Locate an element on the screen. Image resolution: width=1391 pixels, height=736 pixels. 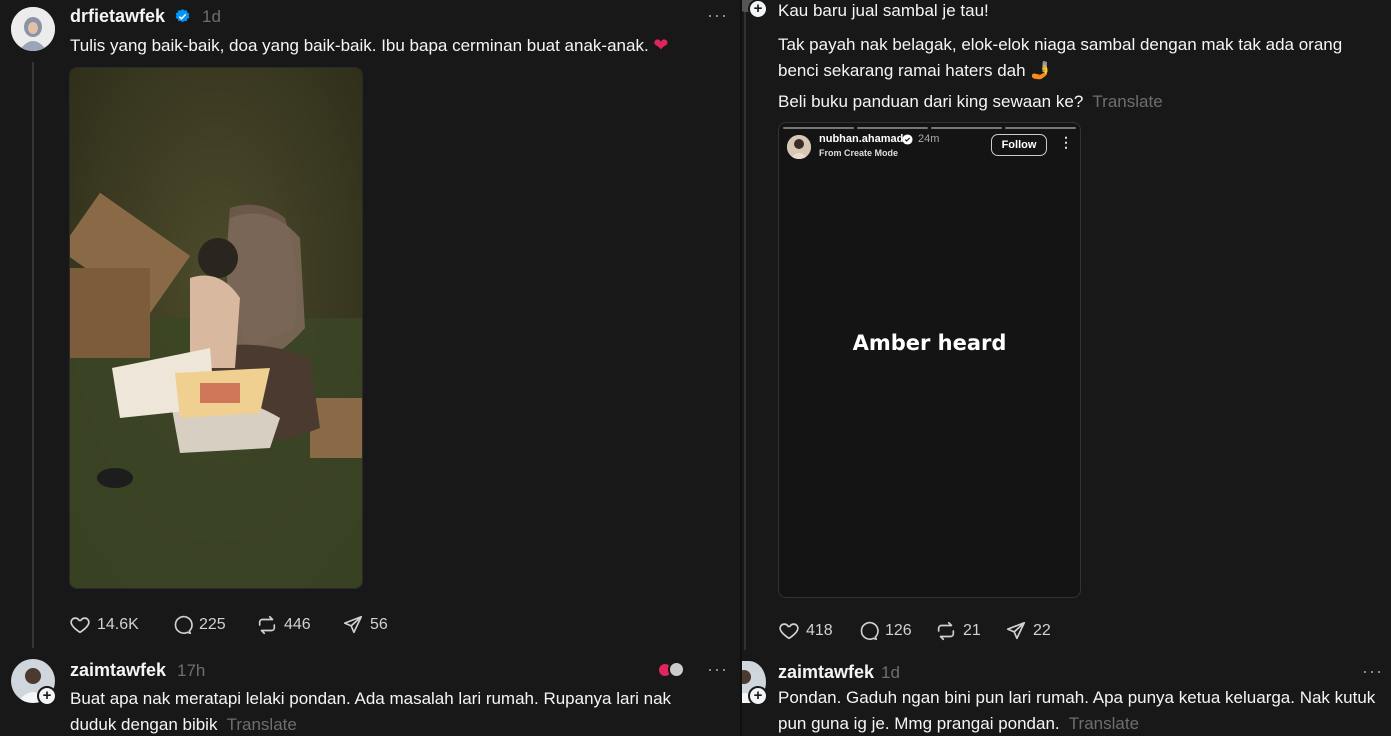
repost-action: 21 is located at coordinates (958, 631).